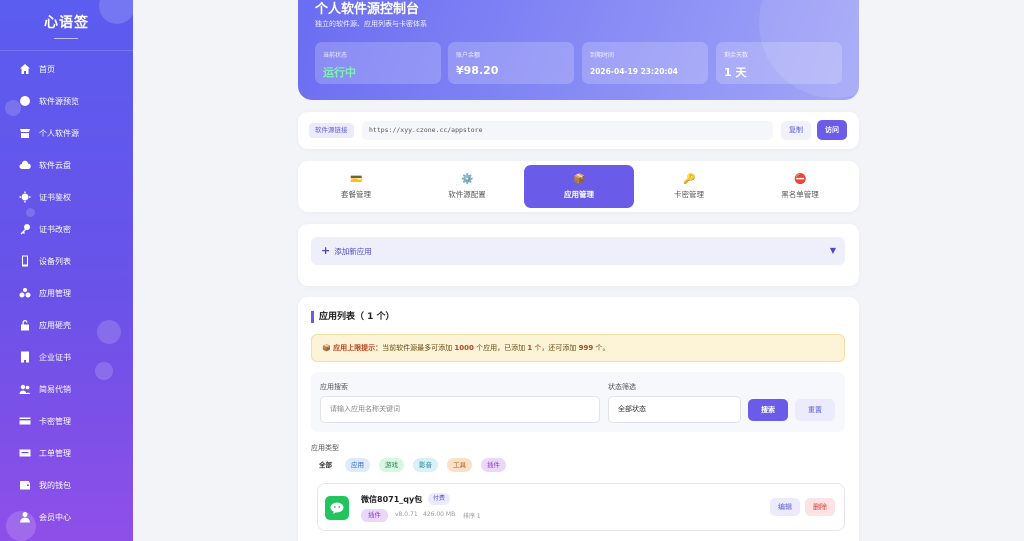  What do you see at coordinates (353, 251) in the screenshot?
I see `add-app-label: 添加新应用` at bounding box center [353, 251].